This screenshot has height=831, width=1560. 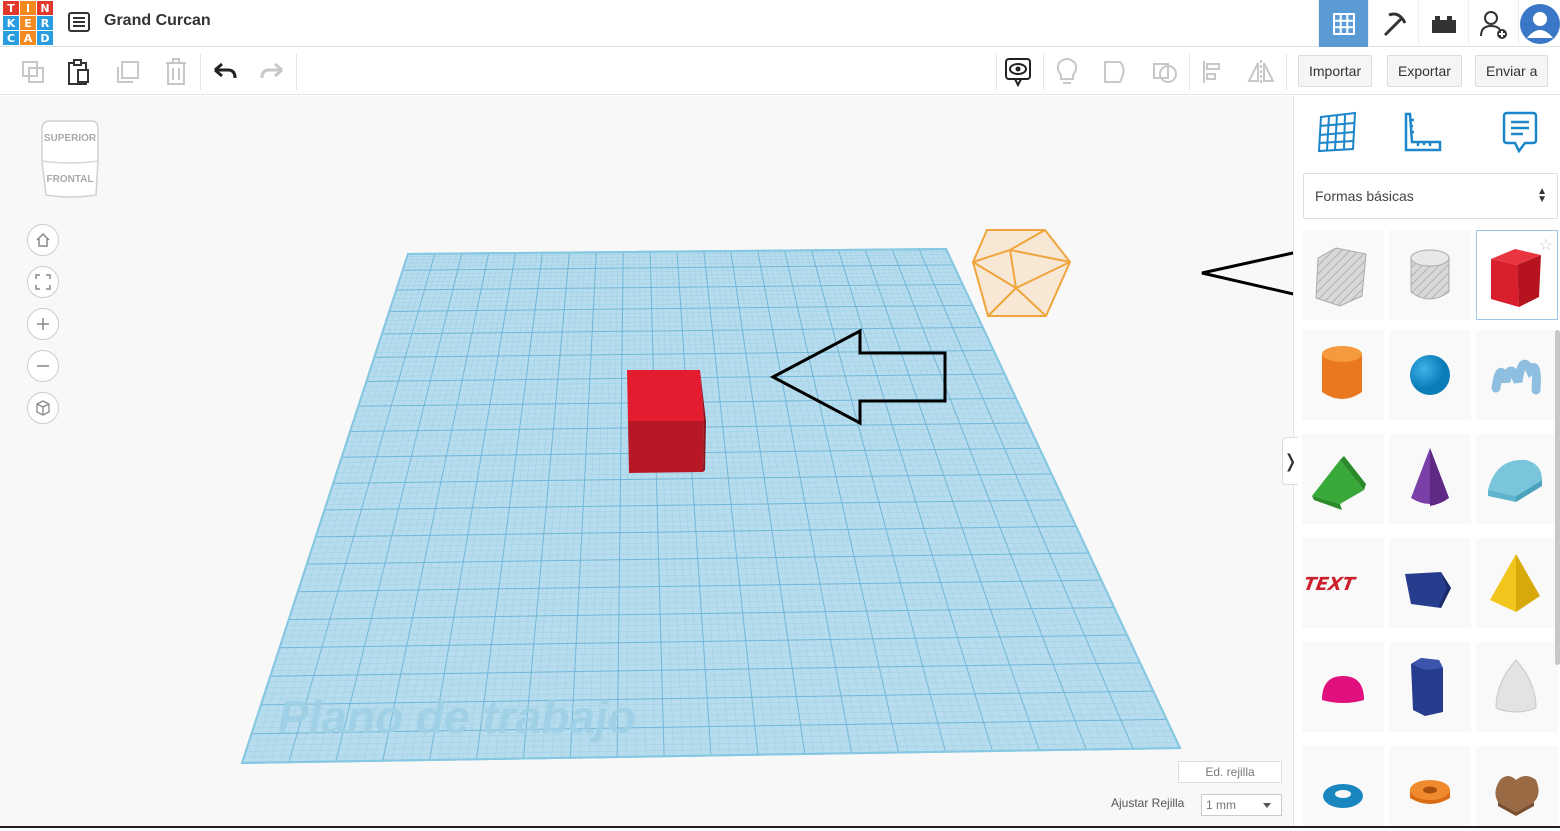 I want to click on logo-letter: E, so click(x=28, y=23).